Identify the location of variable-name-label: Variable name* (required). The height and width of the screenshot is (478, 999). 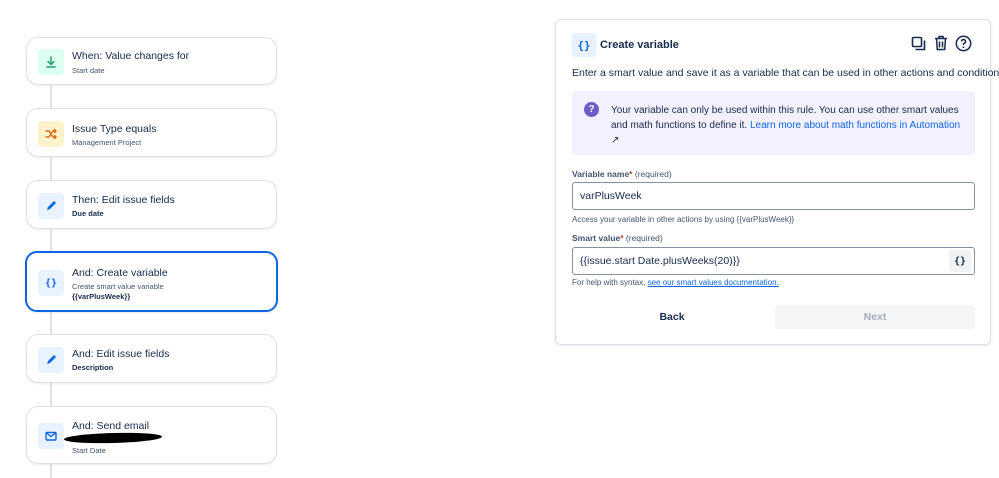
(622, 174).